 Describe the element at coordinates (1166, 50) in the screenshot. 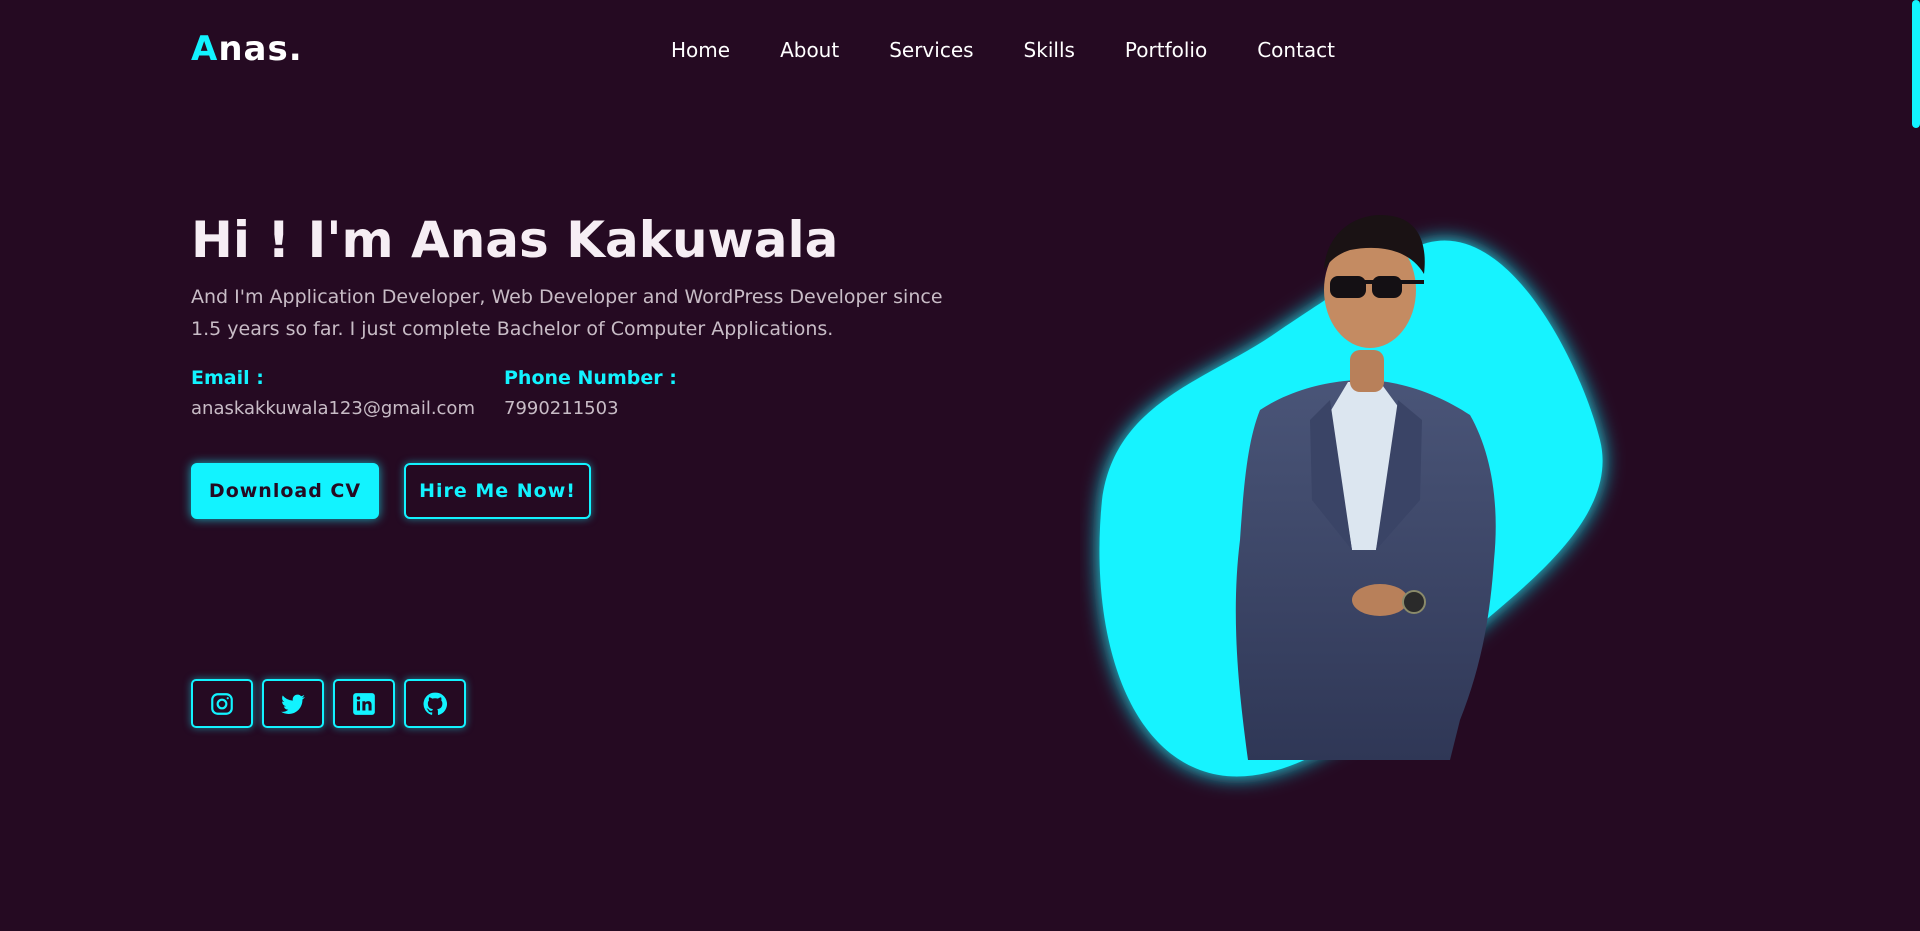

I see `nav-portfolio: Portfolio` at that location.